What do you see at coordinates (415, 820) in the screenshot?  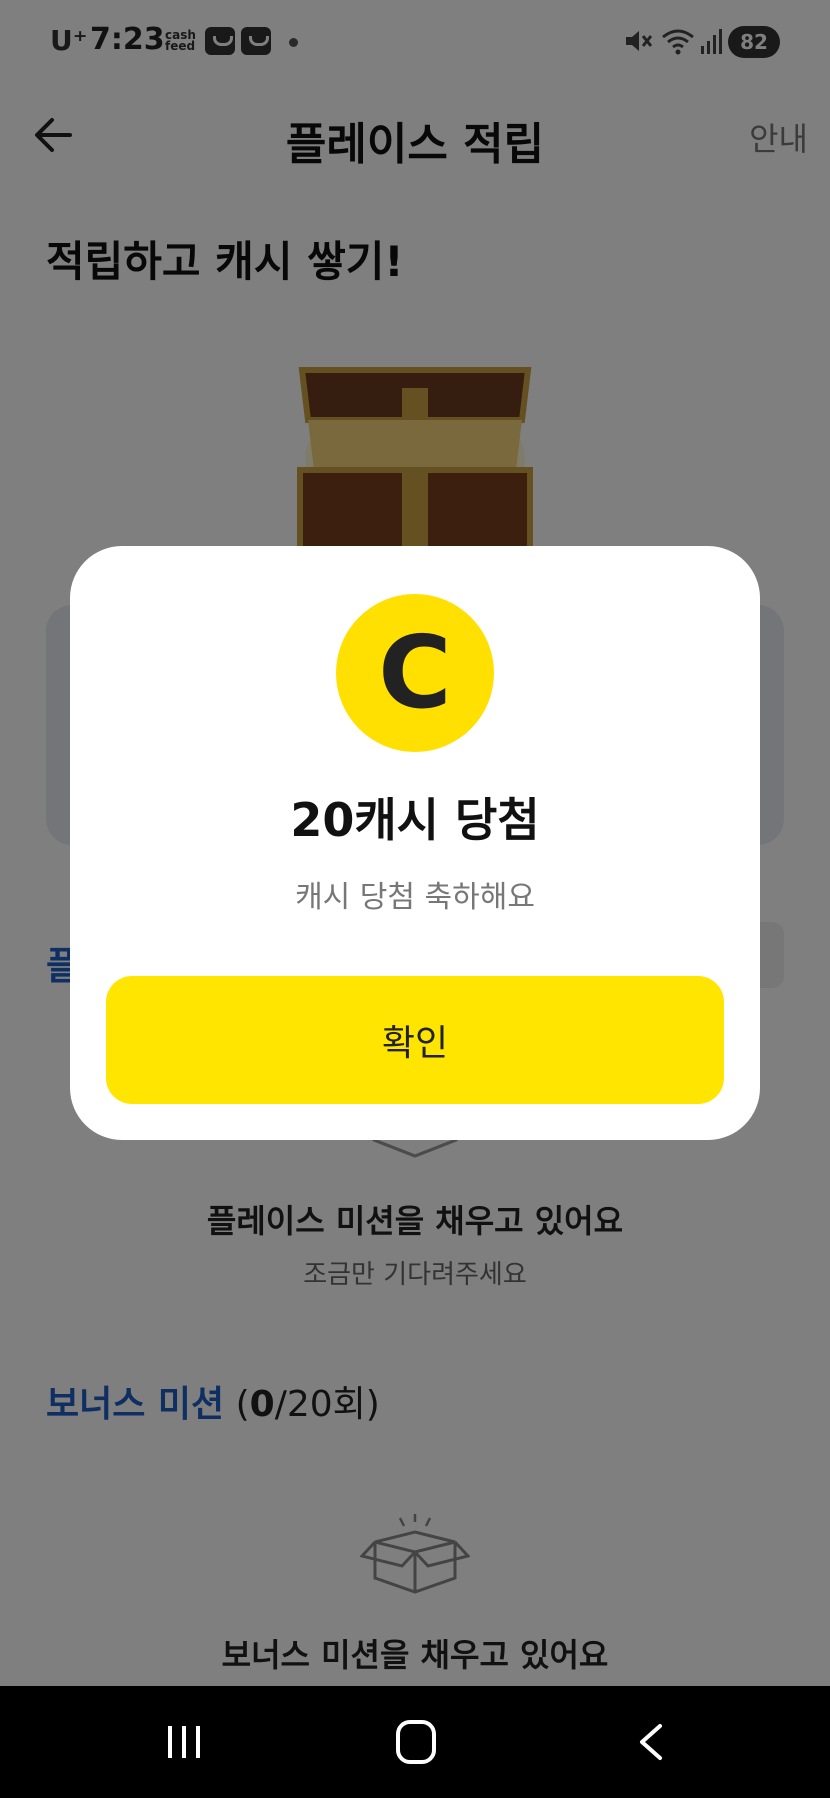 I see `dialog-title: 20캐시 당첨` at bounding box center [415, 820].